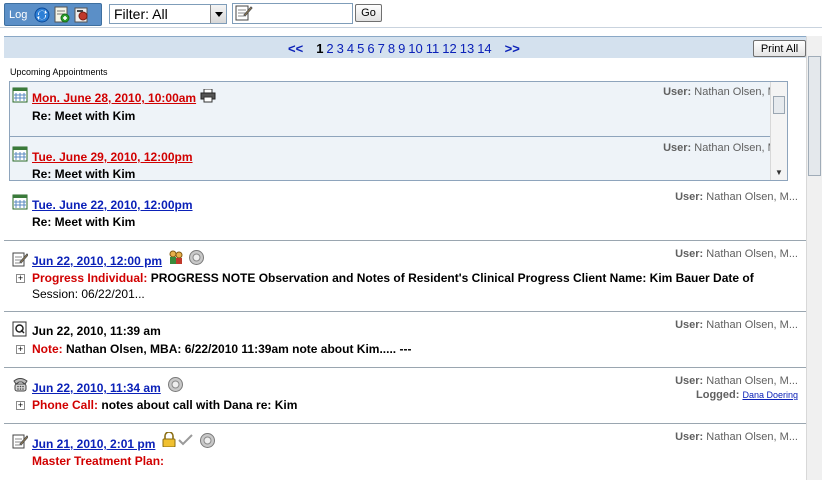  I want to click on page-link: 12, so click(449, 48).